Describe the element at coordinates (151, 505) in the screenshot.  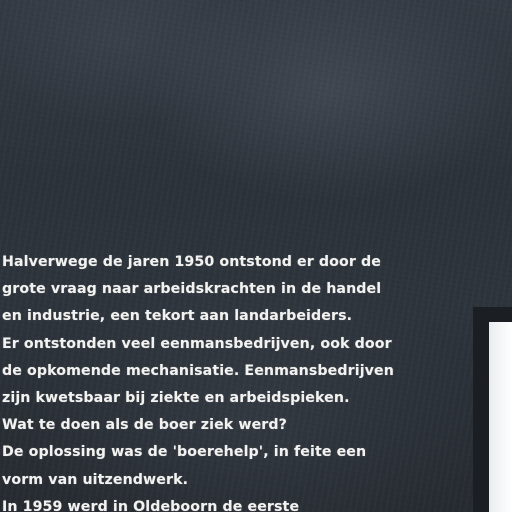
I see `text-line: In 1959 werd in Oldeboorn de eerste` at that location.